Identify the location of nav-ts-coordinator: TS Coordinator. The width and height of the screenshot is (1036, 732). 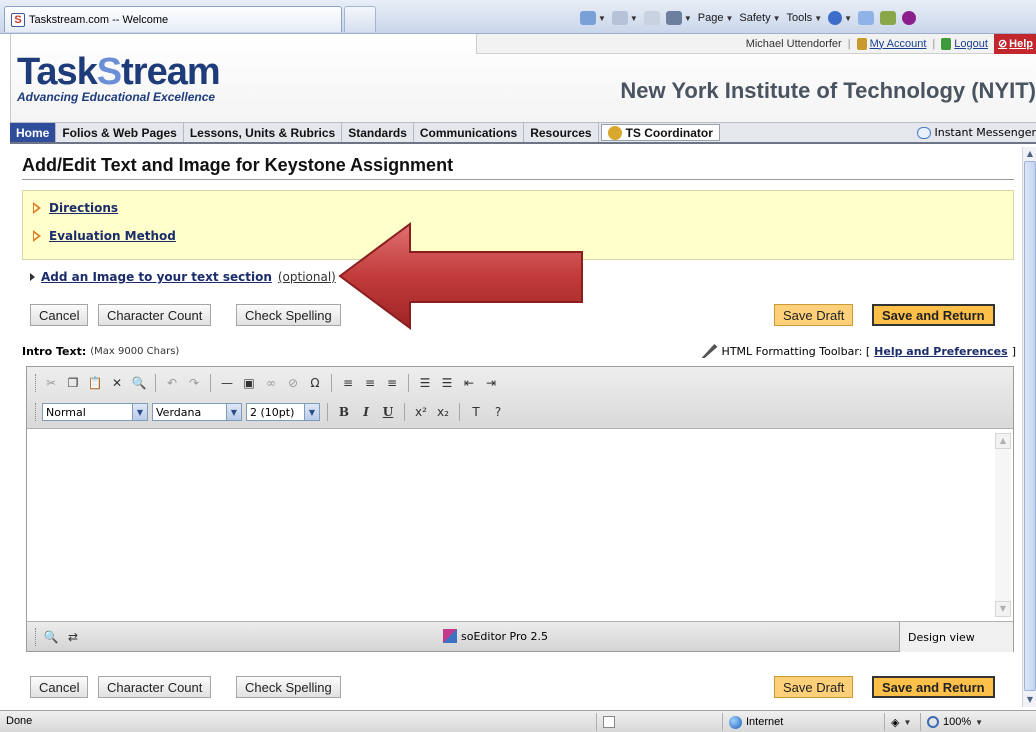
(660, 132).